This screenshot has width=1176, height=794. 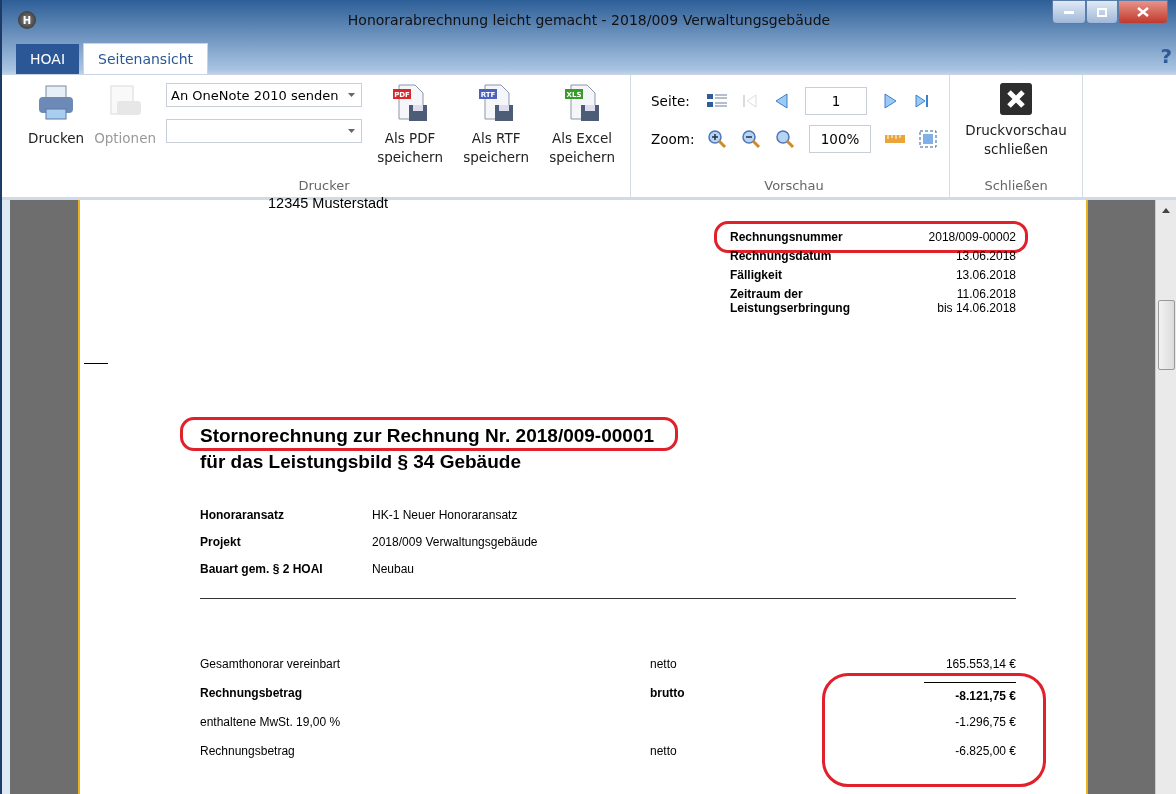 What do you see at coordinates (1016, 186) in the screenshot?
I see `group-label: Schließen` at bounding box center [1016, 186].